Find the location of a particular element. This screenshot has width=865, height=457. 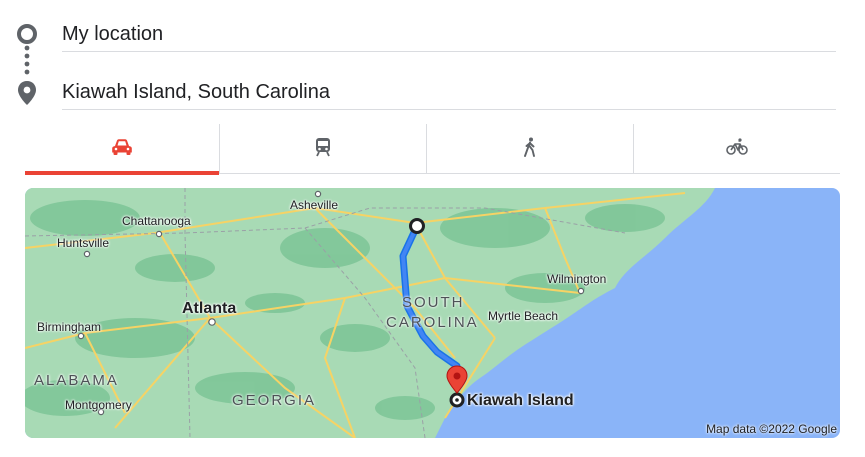

map-label-chattanooga: Chattanooga is located at coordinates (156, 221).